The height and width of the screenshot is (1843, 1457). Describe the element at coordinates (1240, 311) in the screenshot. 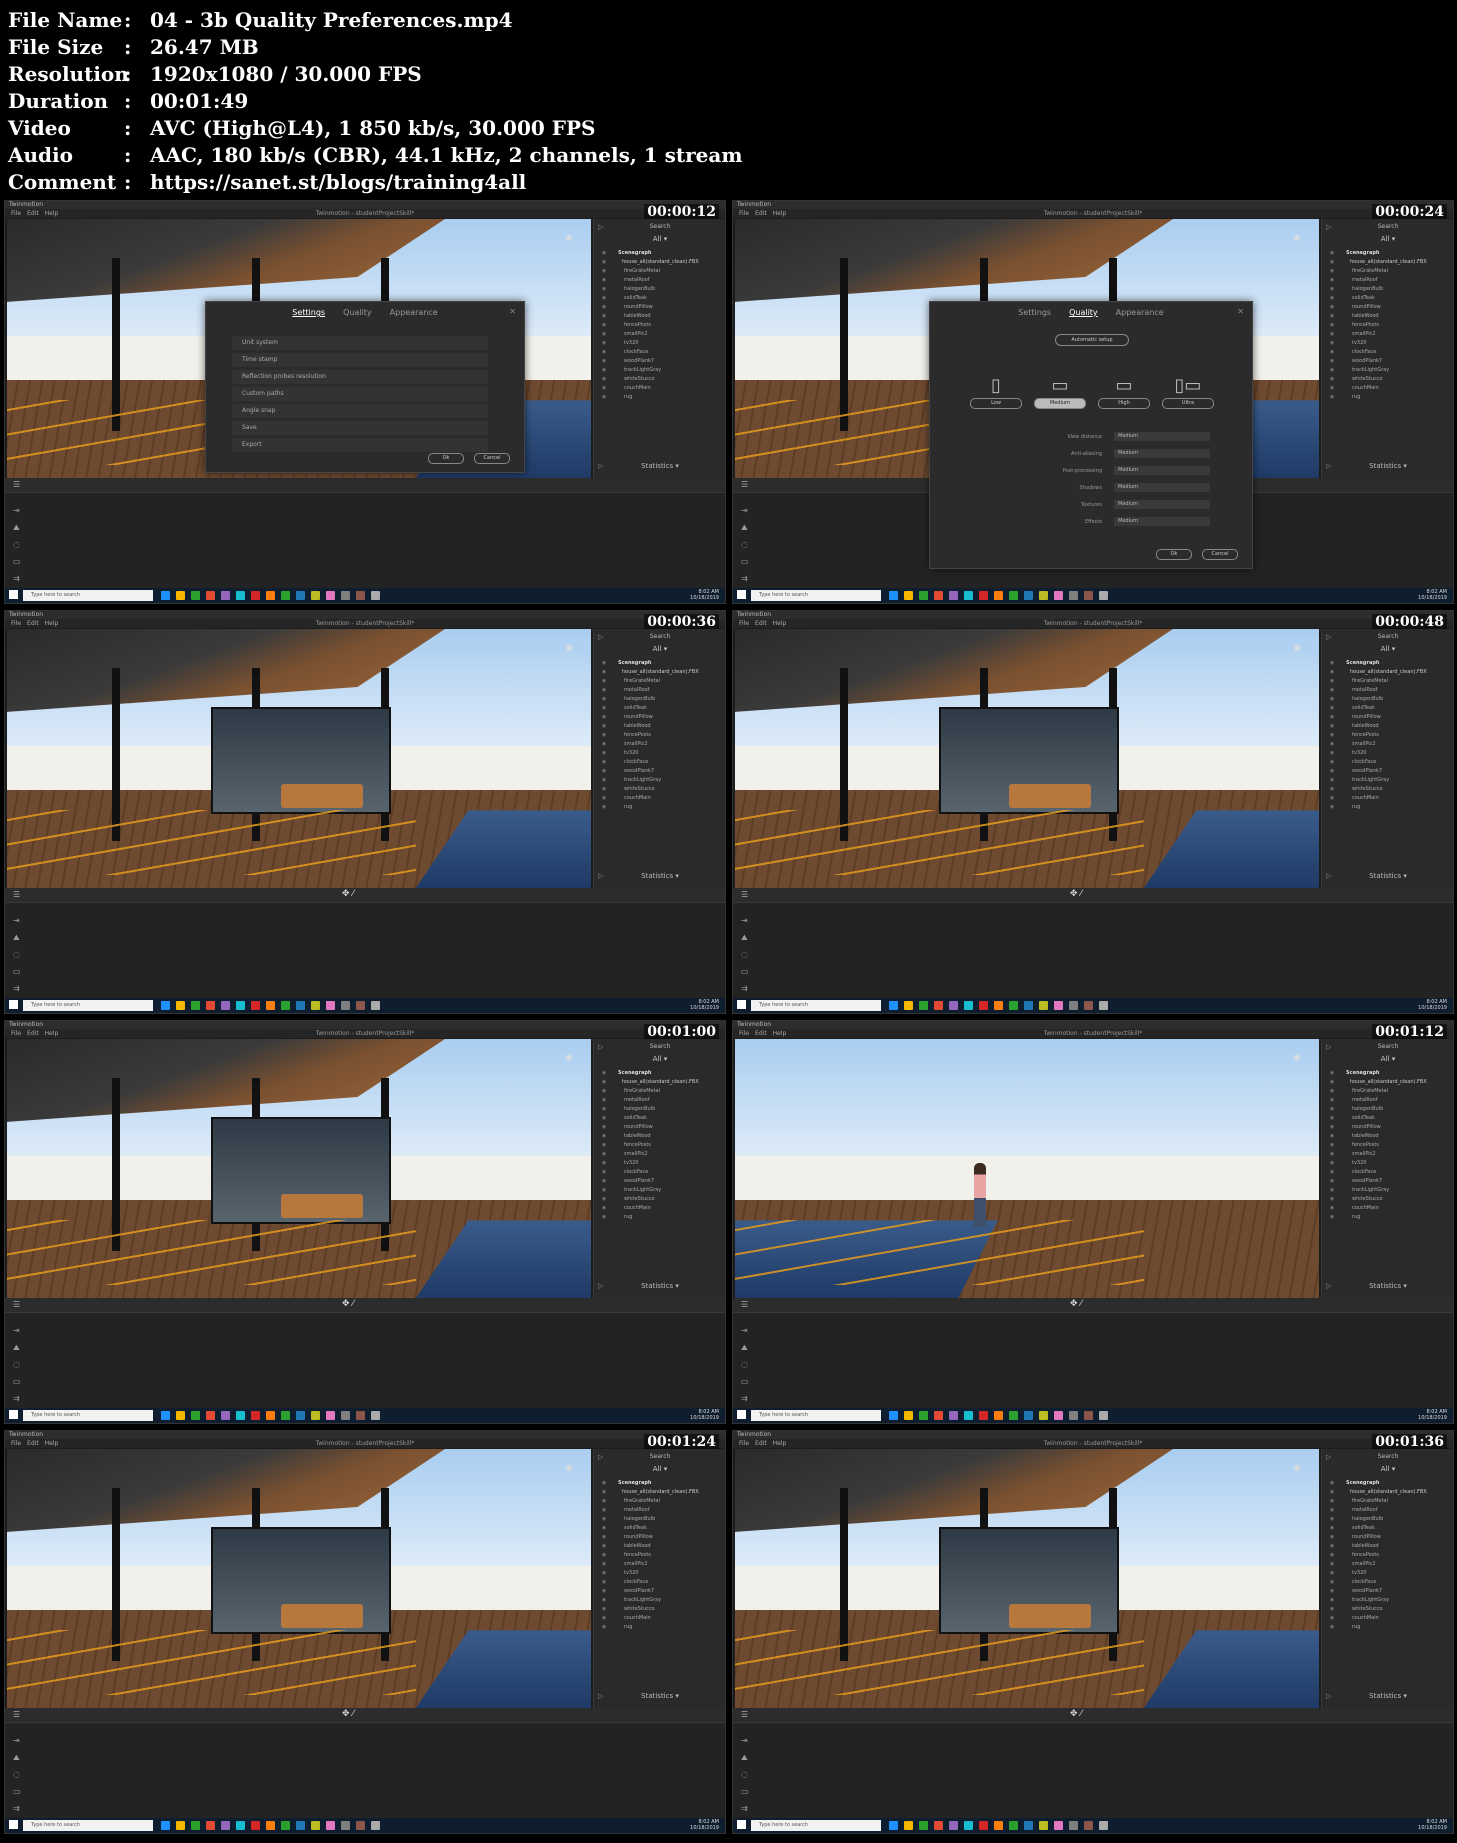

I see `close-icon: ✕` at that location.